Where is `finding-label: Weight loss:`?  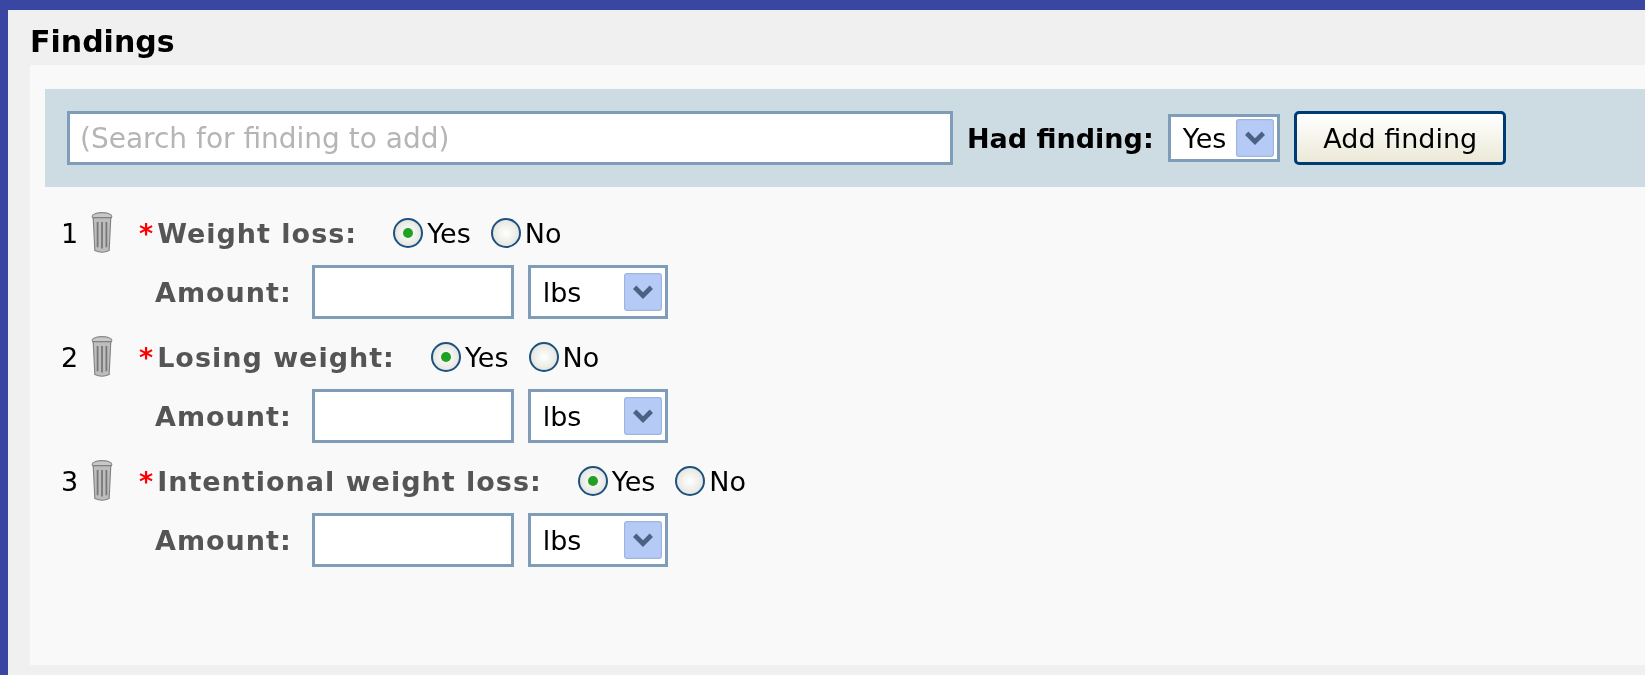 finding-label: Weight loss: is located at coordinates (257, 233).